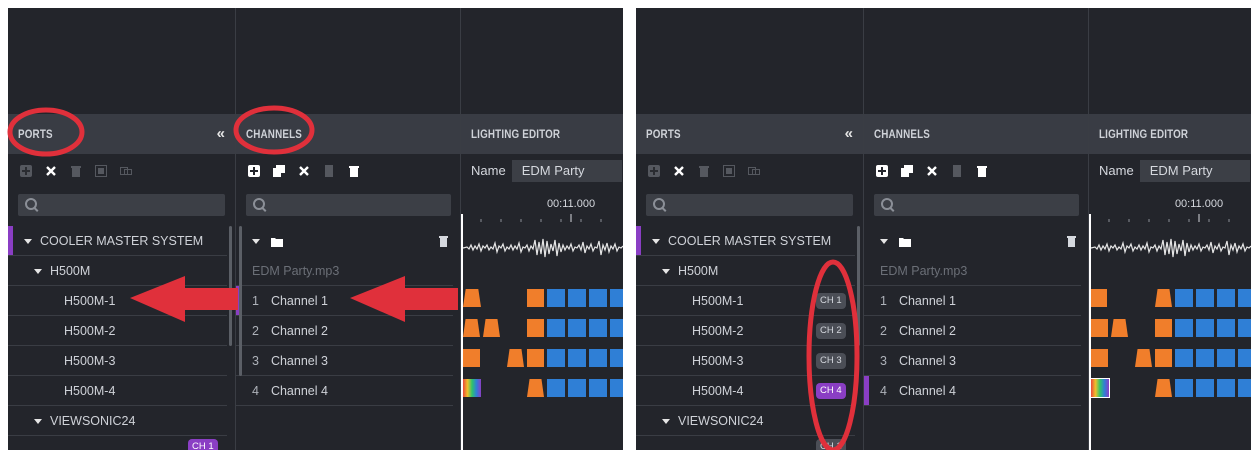 This screenshot has width=1255, height=450. What do you see at coordinates (117, 301) in the screenshot?
I see `port-item: H500M-1` at bounding box center [117, 301].